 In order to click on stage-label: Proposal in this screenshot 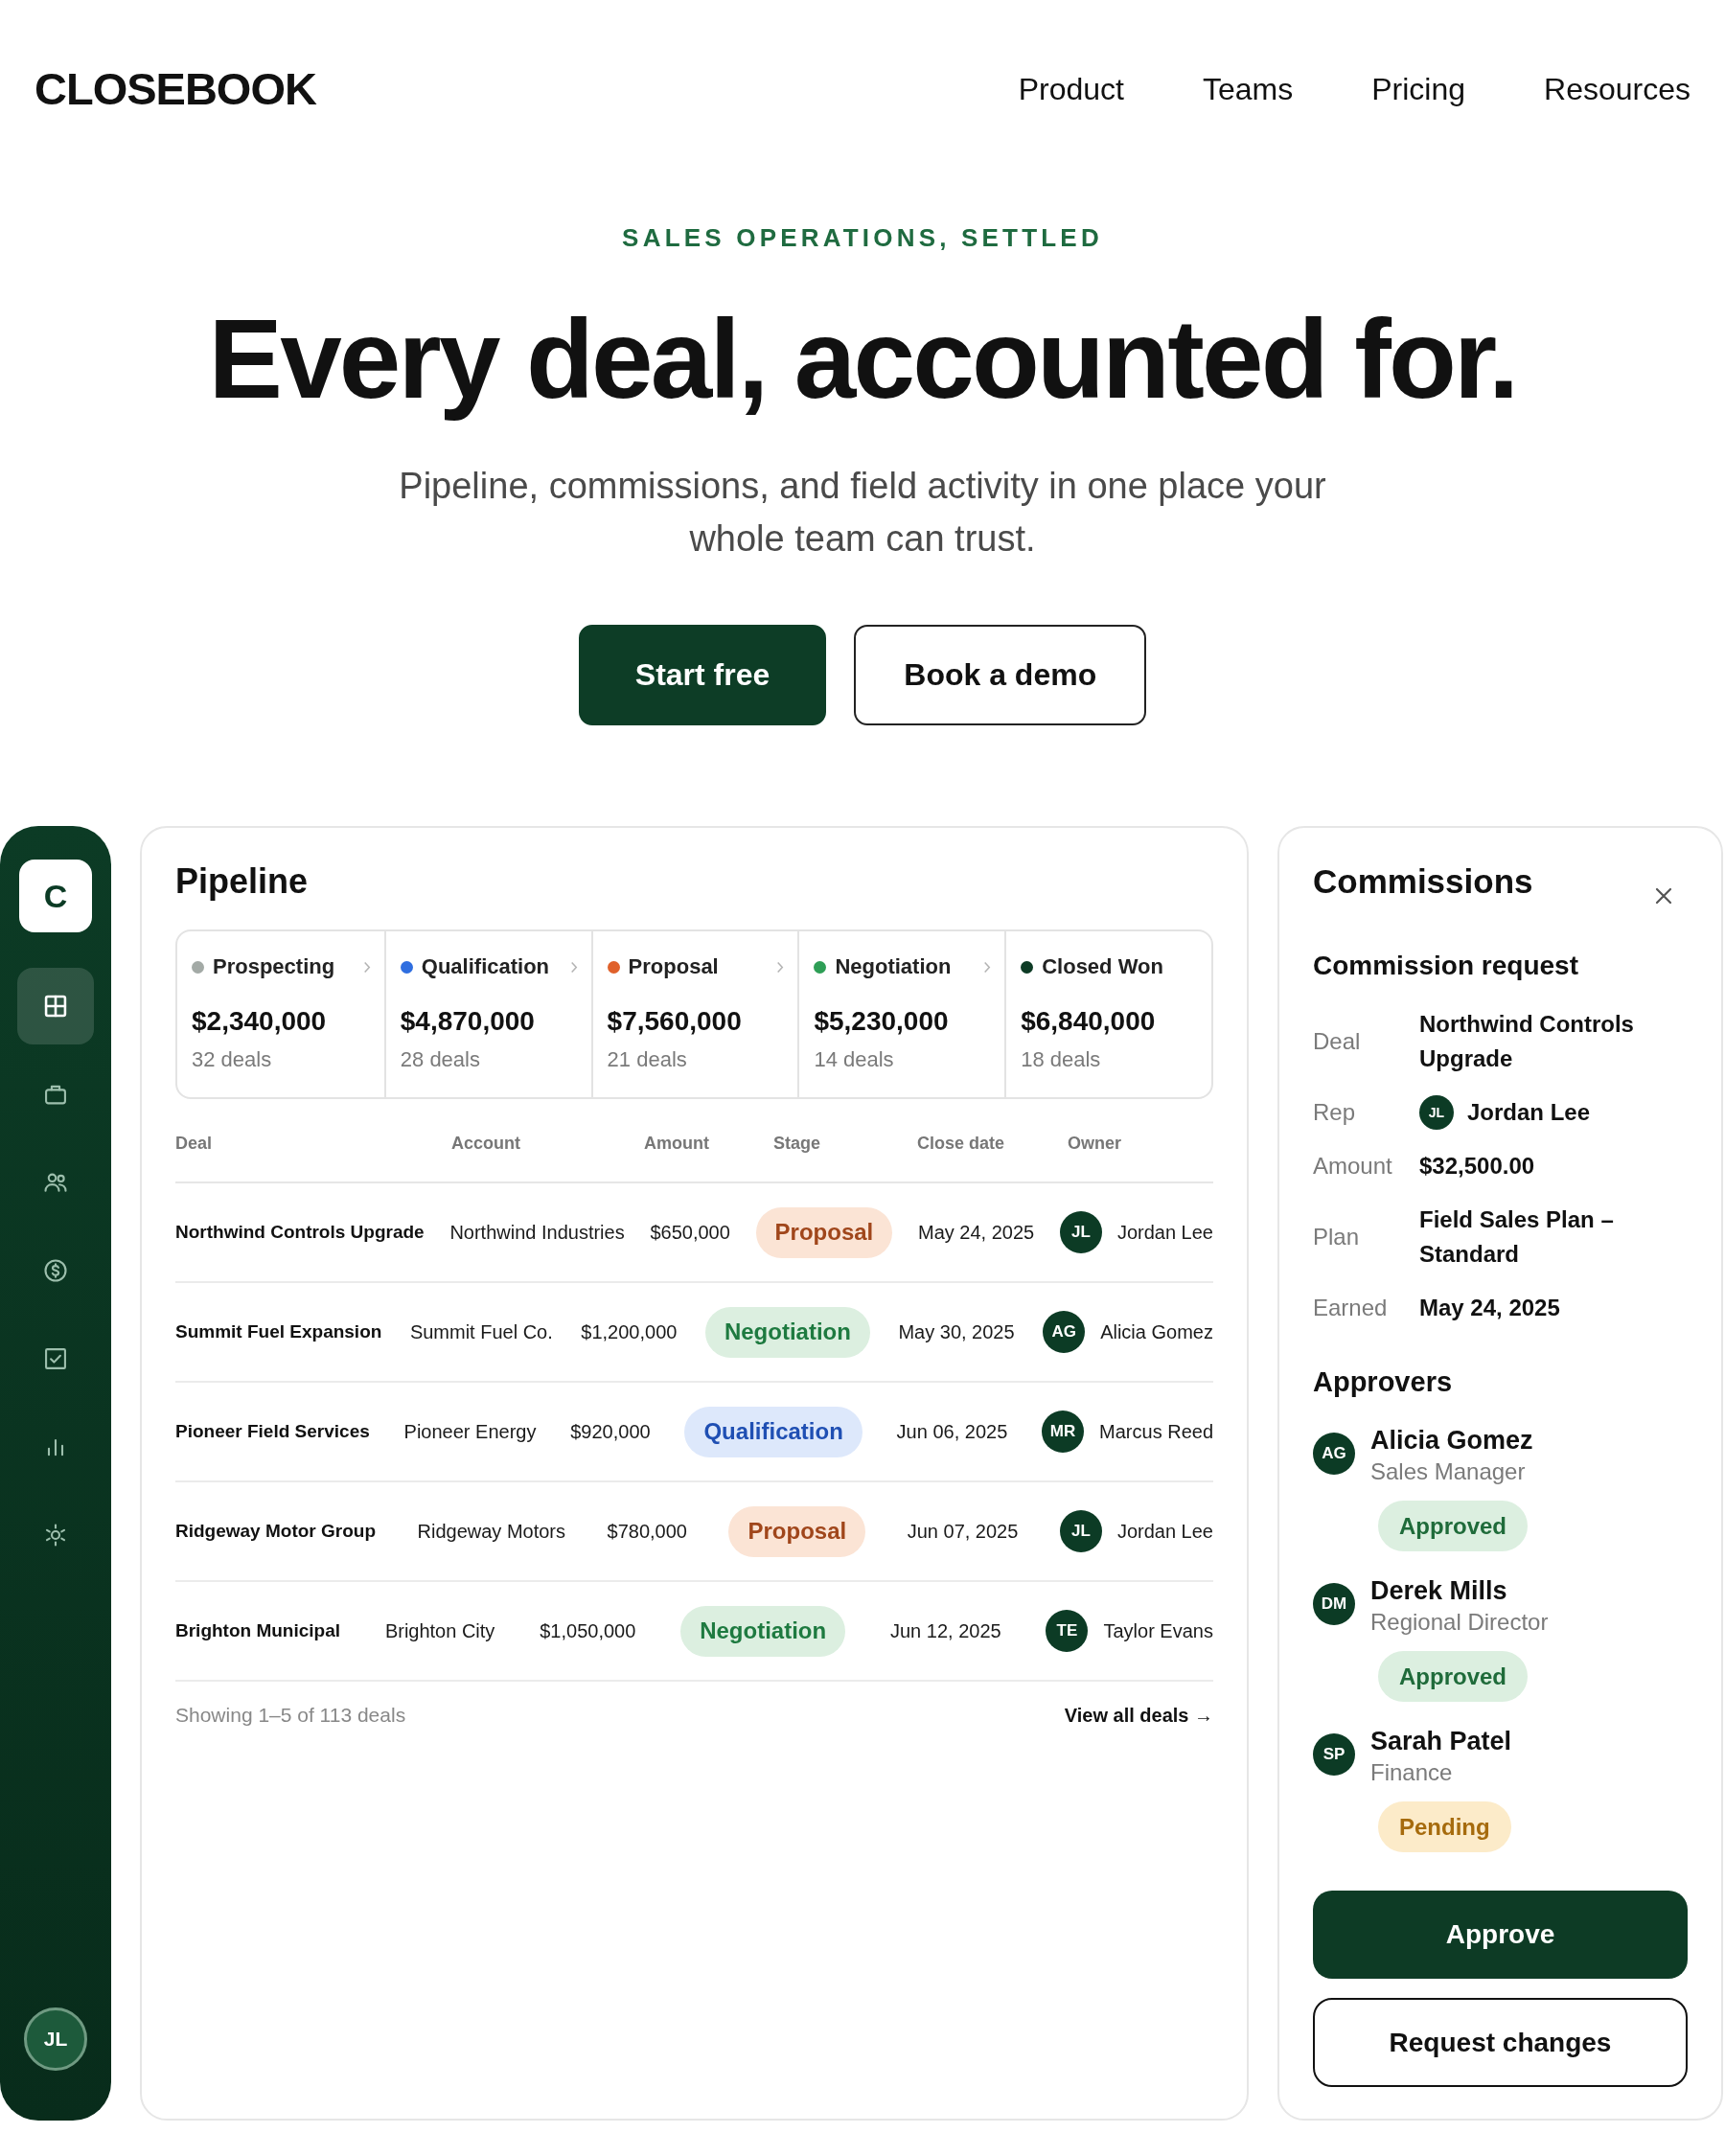, I will do `click(673, 967)`.